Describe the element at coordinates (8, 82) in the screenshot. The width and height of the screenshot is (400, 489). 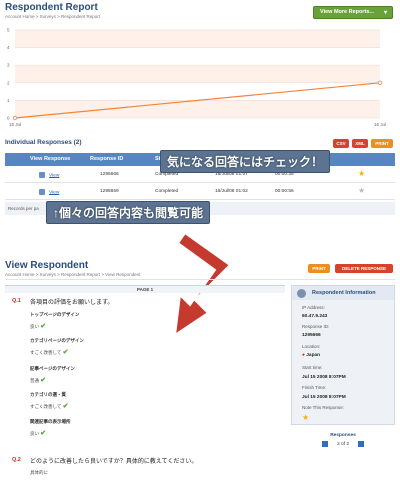
I see `y-tick-label: 2` at that location.